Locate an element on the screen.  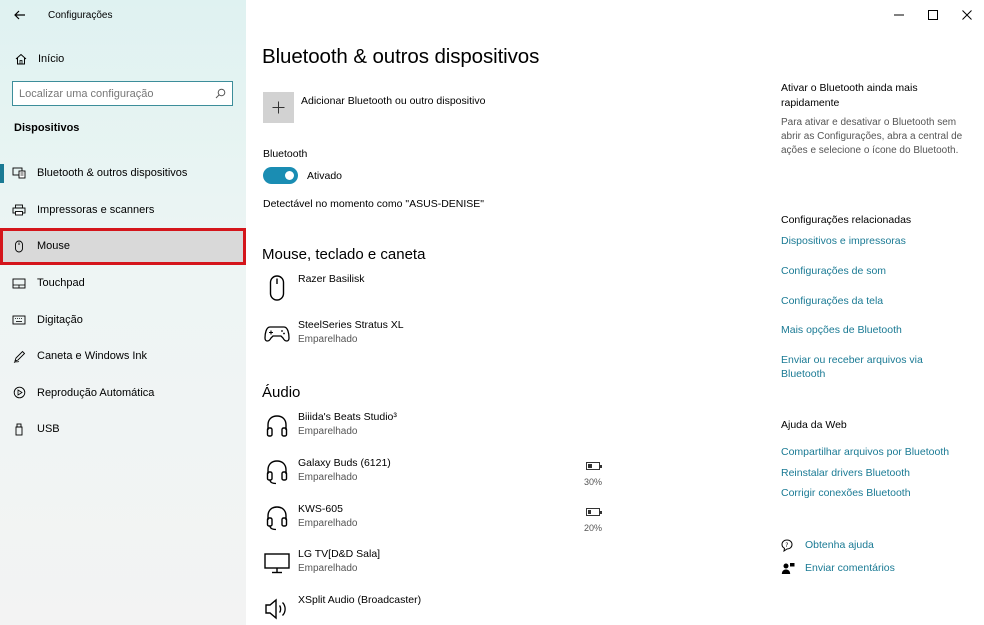
sidebar-item-pen: Caneta e Windows Ink is located at coordinates (123, 356).